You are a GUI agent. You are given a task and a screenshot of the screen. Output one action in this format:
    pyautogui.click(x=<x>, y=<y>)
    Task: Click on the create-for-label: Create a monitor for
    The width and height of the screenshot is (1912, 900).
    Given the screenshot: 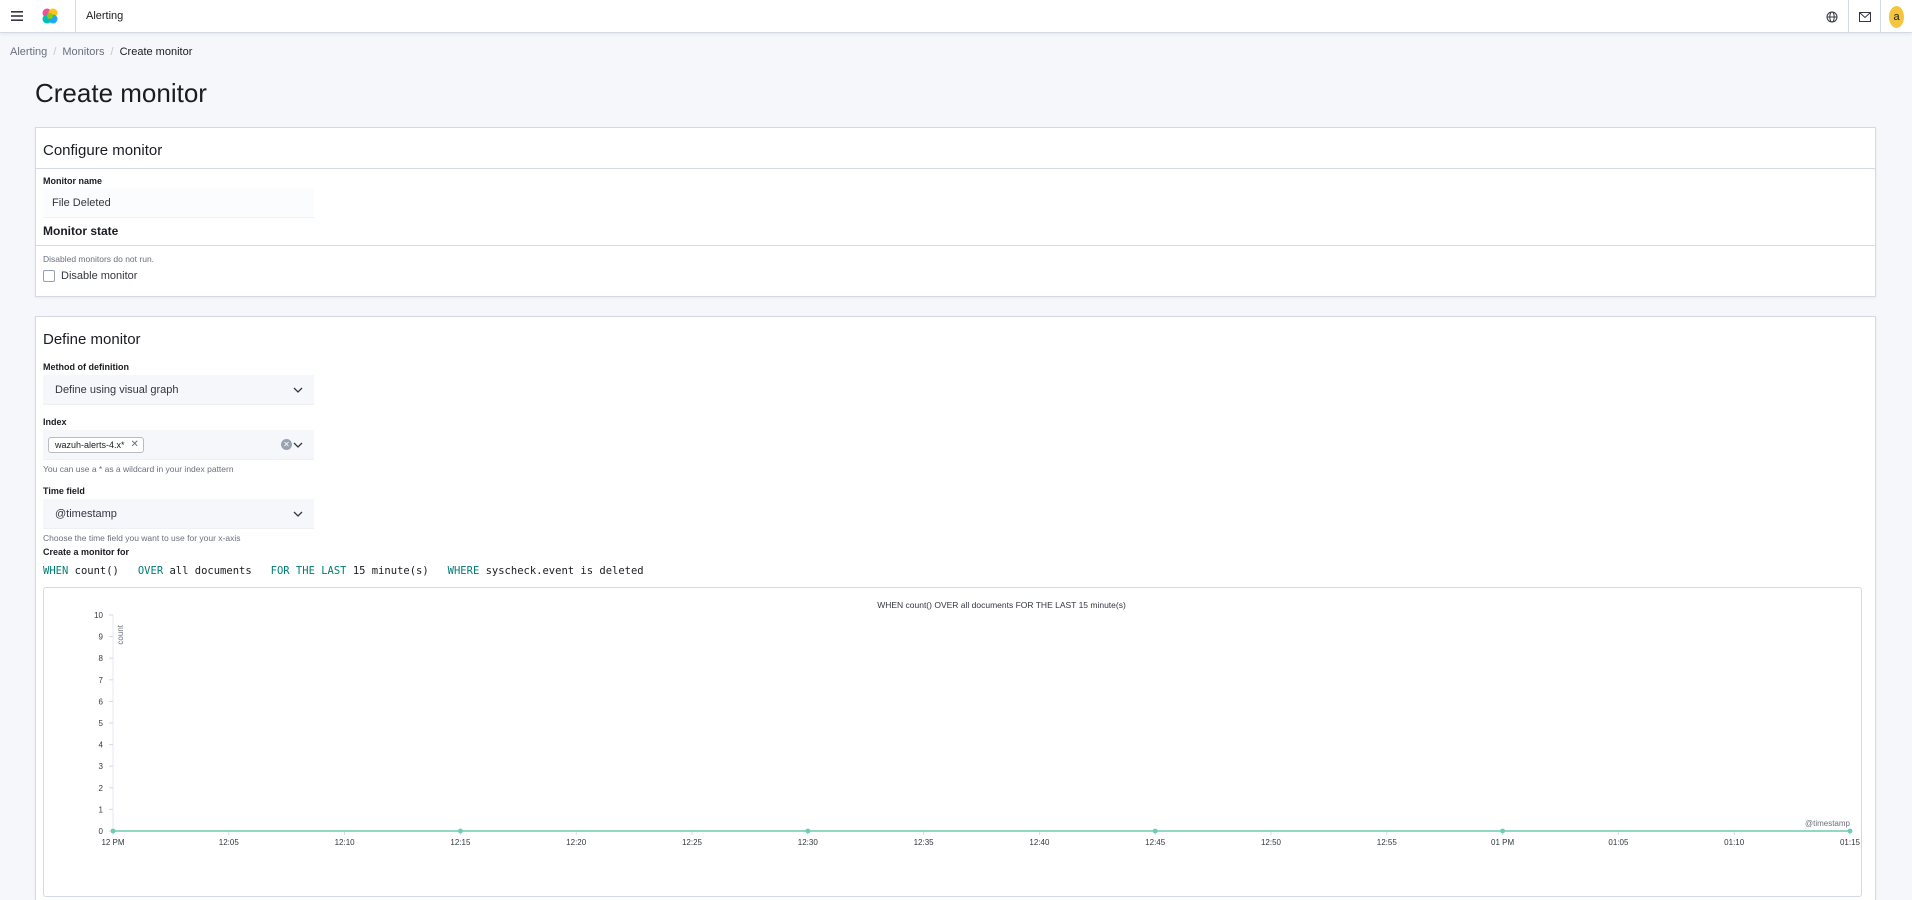 What is the action you would take?
    pyautogui.click(x=86, y=552)
    